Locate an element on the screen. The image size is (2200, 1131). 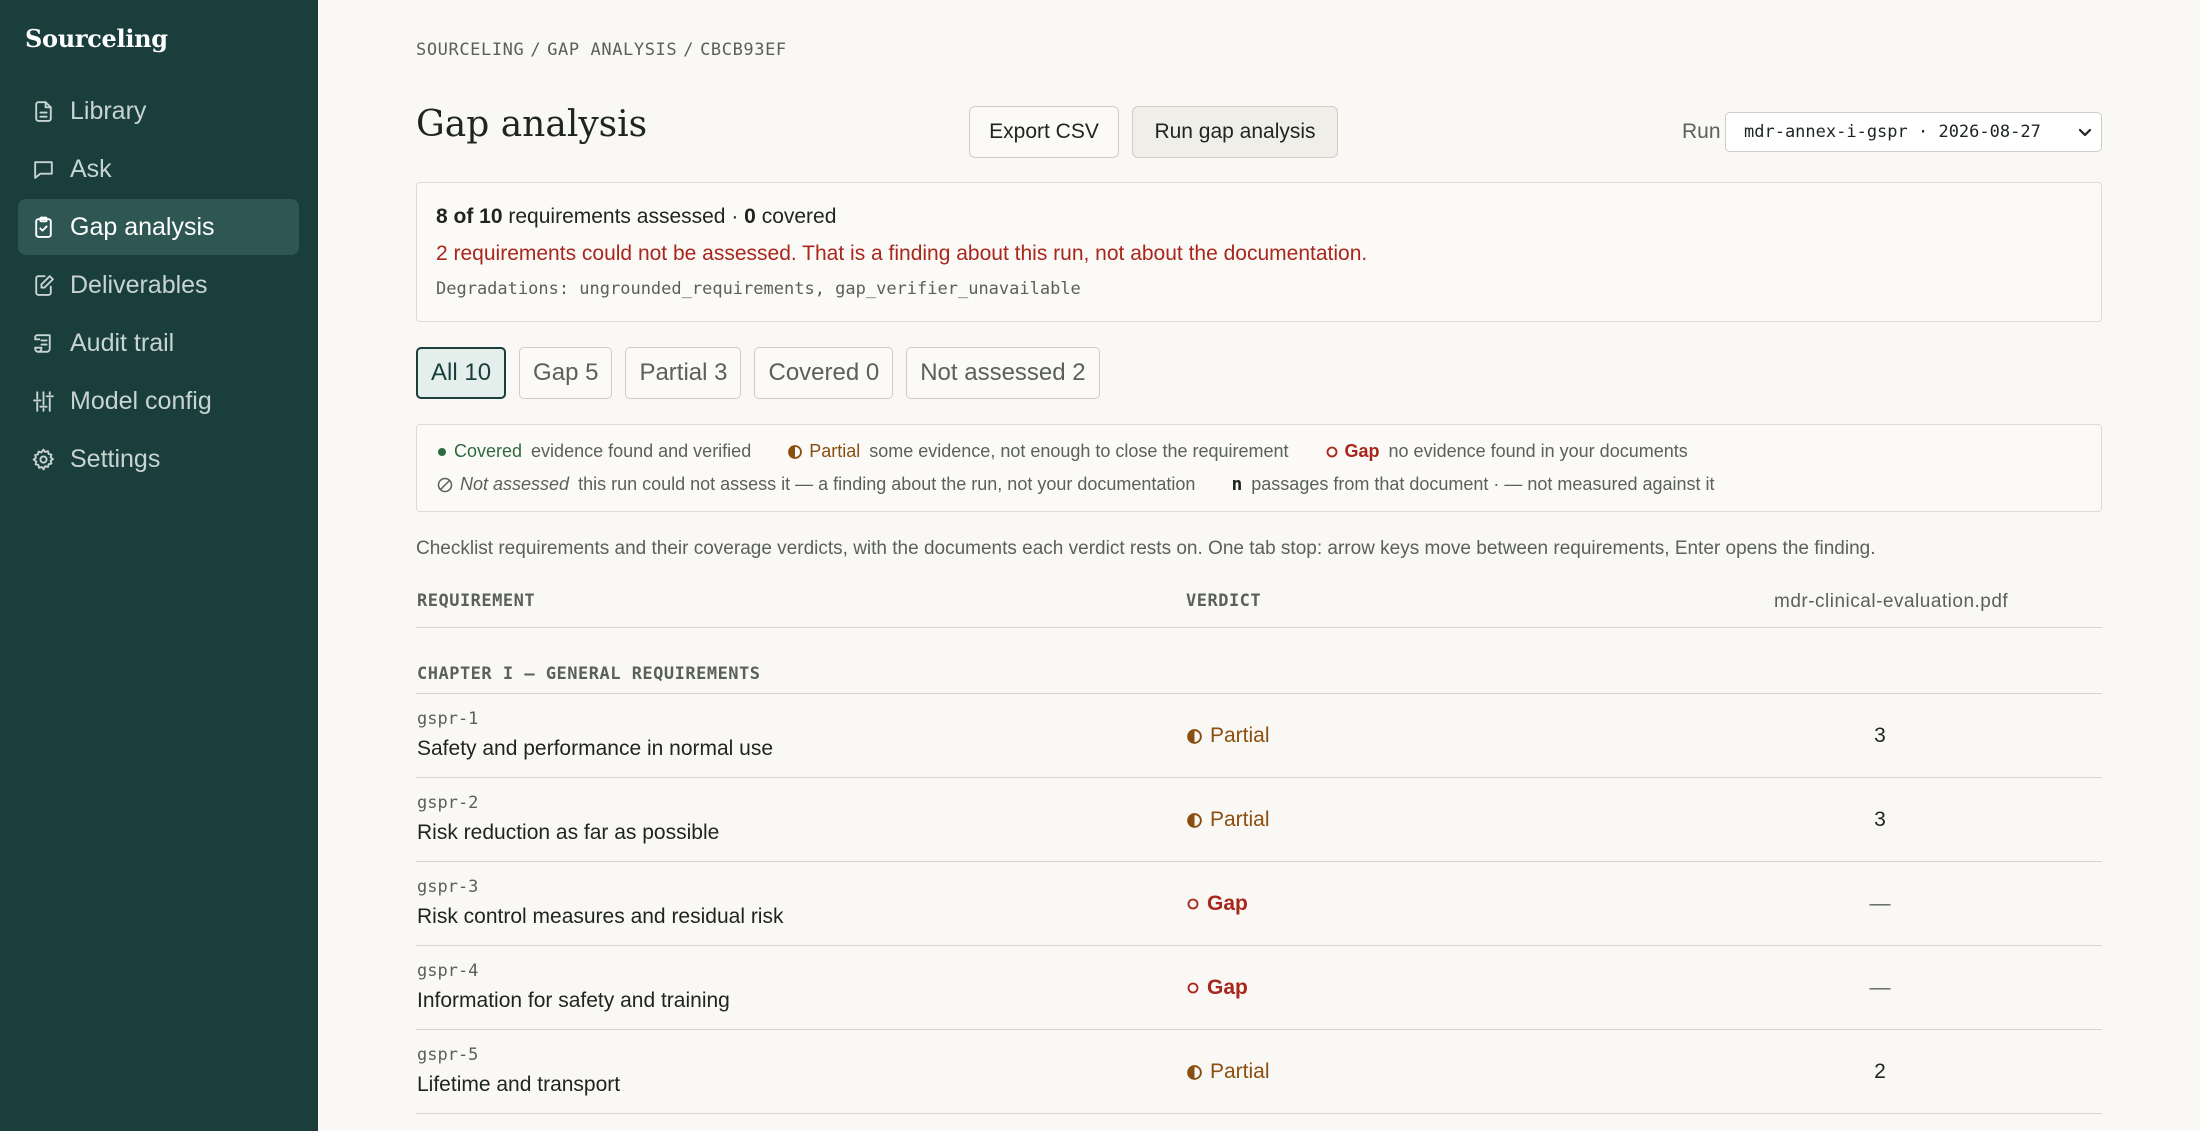
filter-chip-covered: Covered 0 is located at coordinates (824, 373).